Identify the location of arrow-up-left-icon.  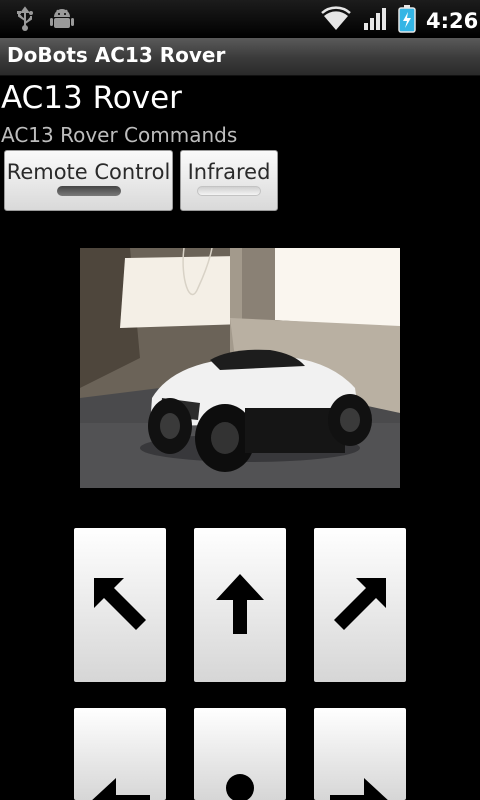
(120, 604).